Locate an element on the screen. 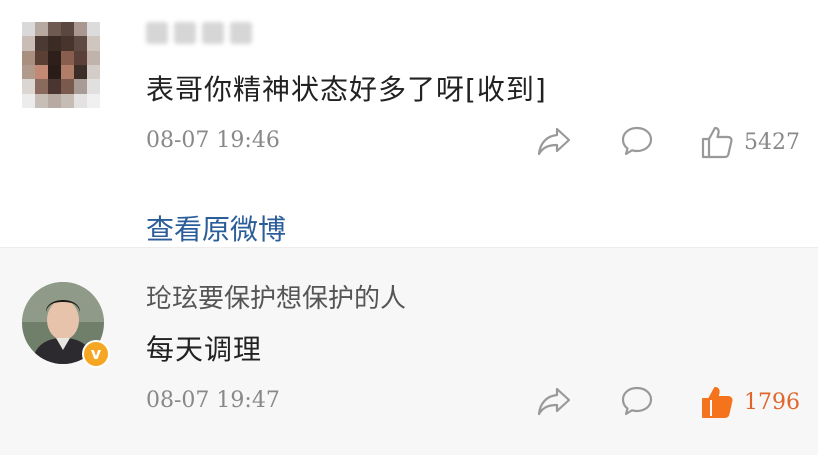 The width and height of the screenshot is (818, 455). like-button-liked: 1796 is located at coordinates (750, 402).